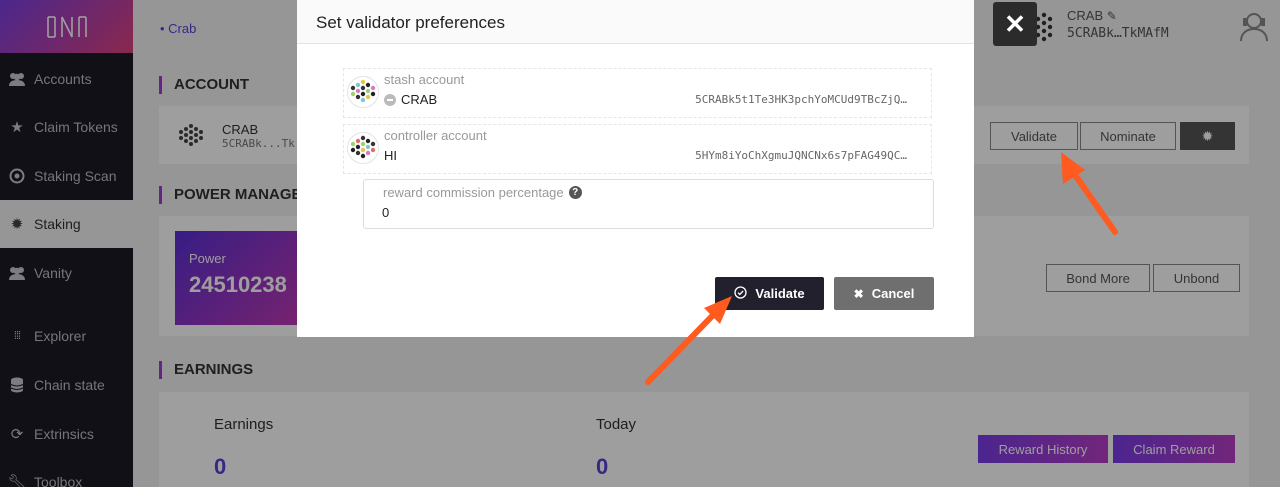  Describe the element at coordinates (419, 99) in the screenshot. I see `stash-account-name-text: CRAB` at that location.